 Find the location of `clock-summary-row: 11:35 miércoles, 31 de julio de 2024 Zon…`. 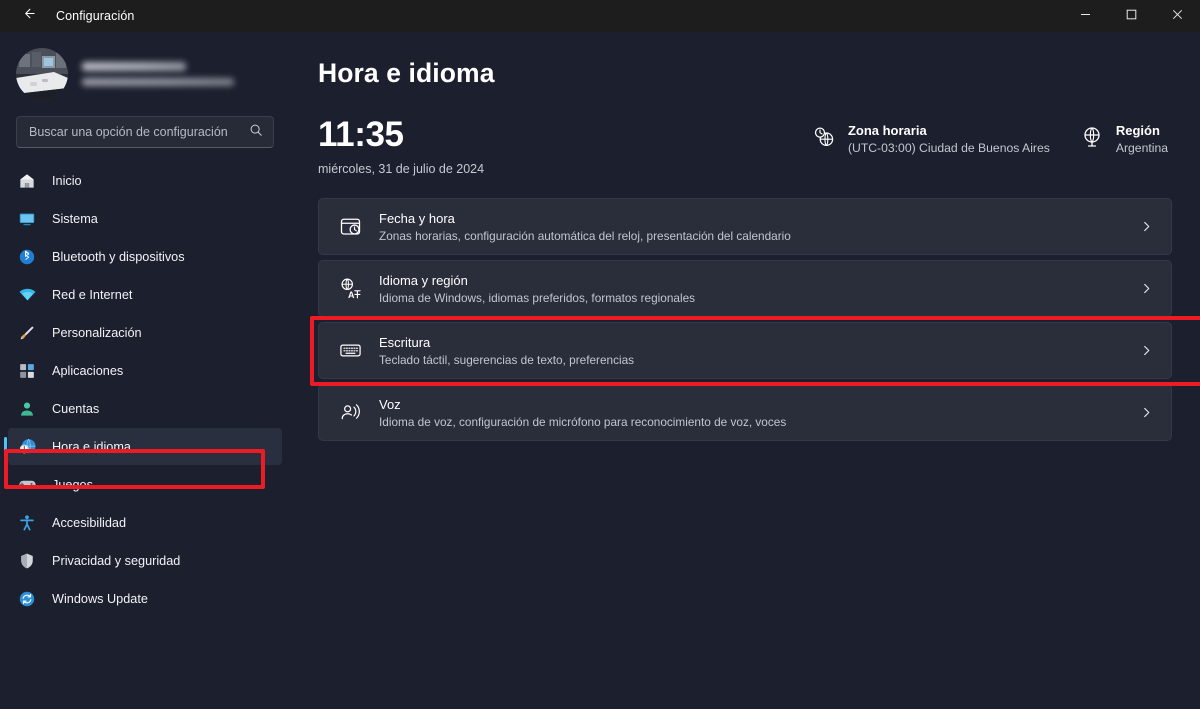

clock-summary-row: 11:35 miércoles, 31 de julio de 2024 Zon… is located at coordinates (745, 146).